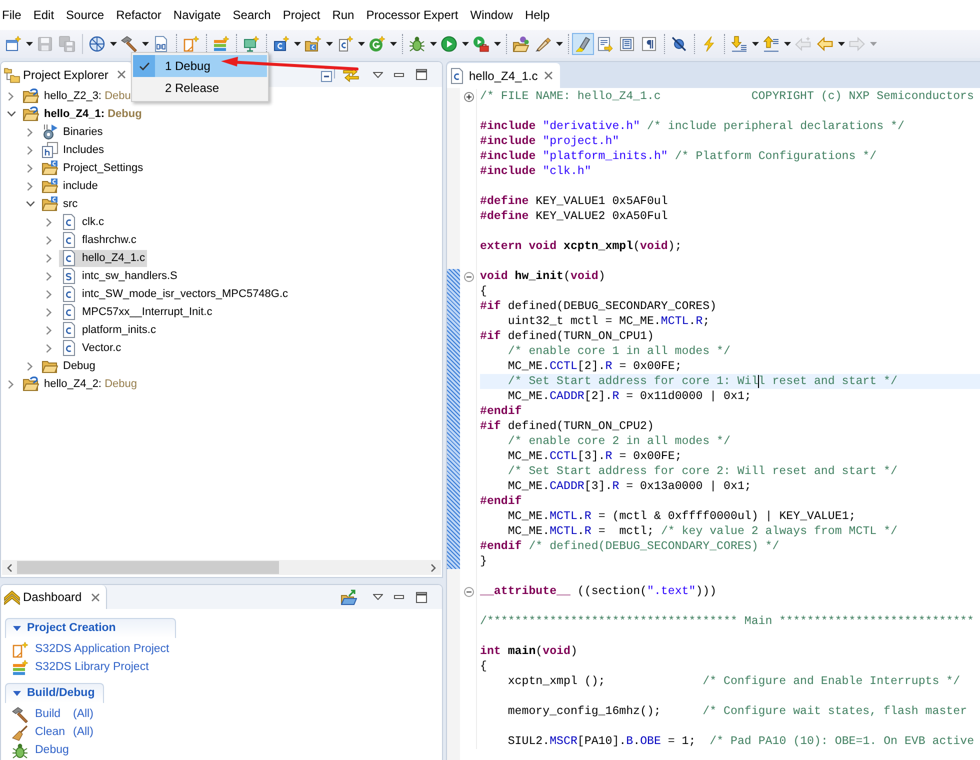 The width and height of the screenshot is (980, 760). I want to click on tree-item-label: intc_sw_handlers.S, so click(130, 276).